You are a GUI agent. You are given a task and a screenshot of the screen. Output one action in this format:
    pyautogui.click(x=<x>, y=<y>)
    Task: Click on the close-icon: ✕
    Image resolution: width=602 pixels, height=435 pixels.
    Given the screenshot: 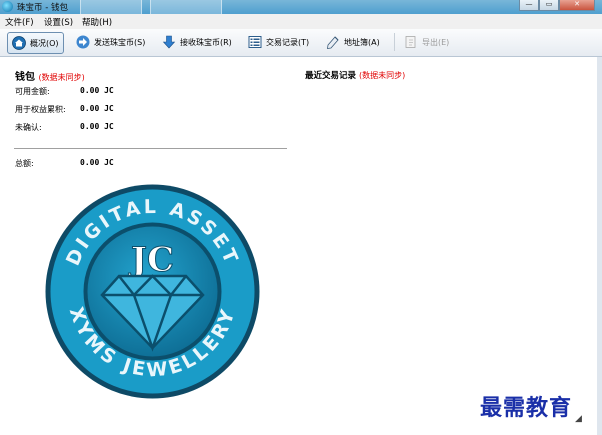 What is the action you would take?
    pyautogui.click(x=577, y=5)
    